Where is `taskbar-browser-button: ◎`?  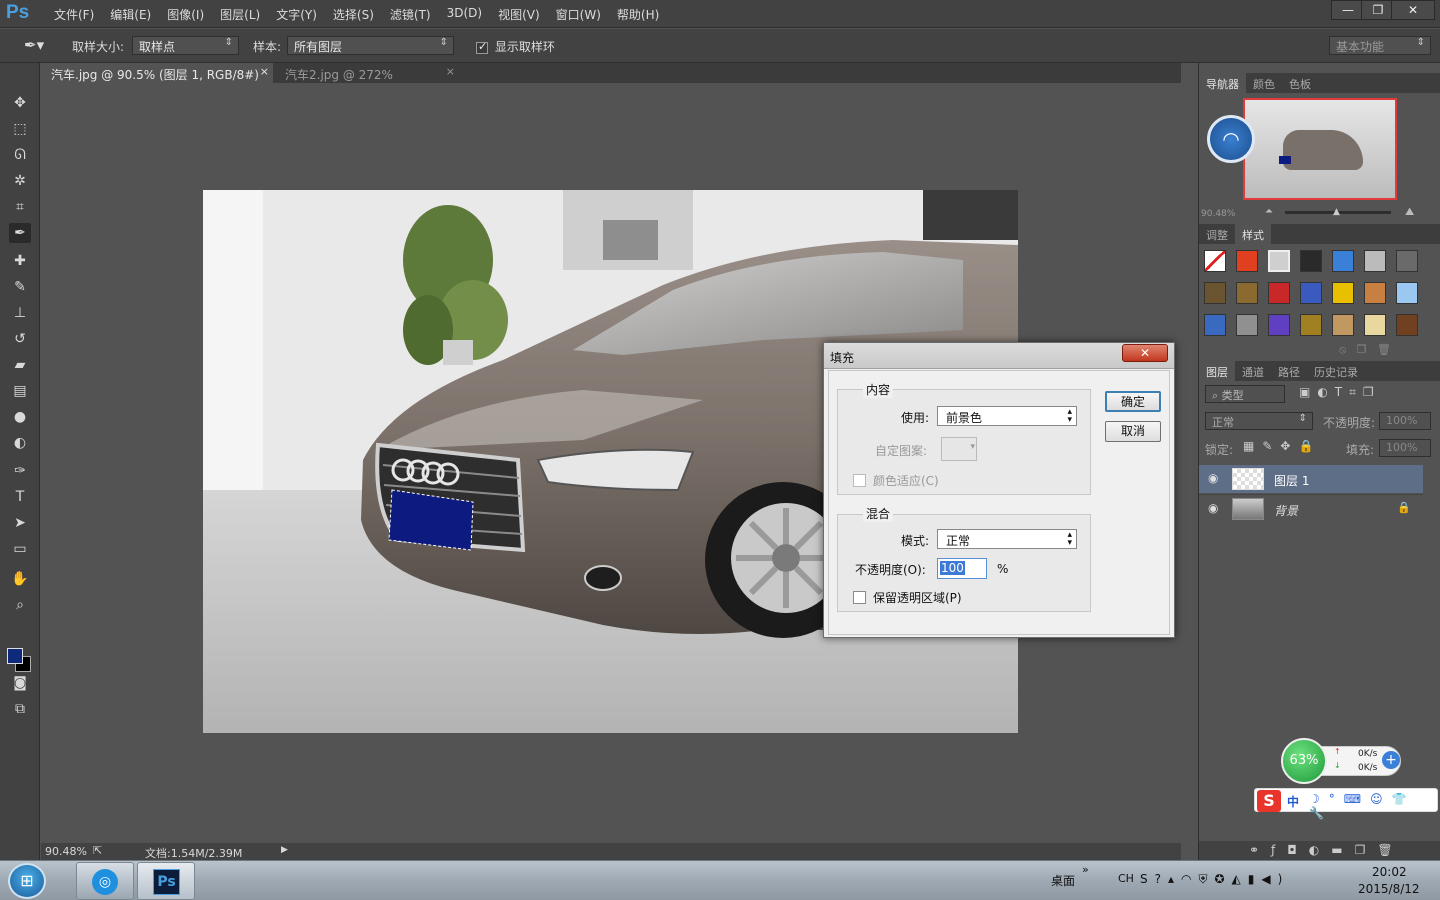
taskbar-browser-button: ◎ is located at coordinates (105, 881).